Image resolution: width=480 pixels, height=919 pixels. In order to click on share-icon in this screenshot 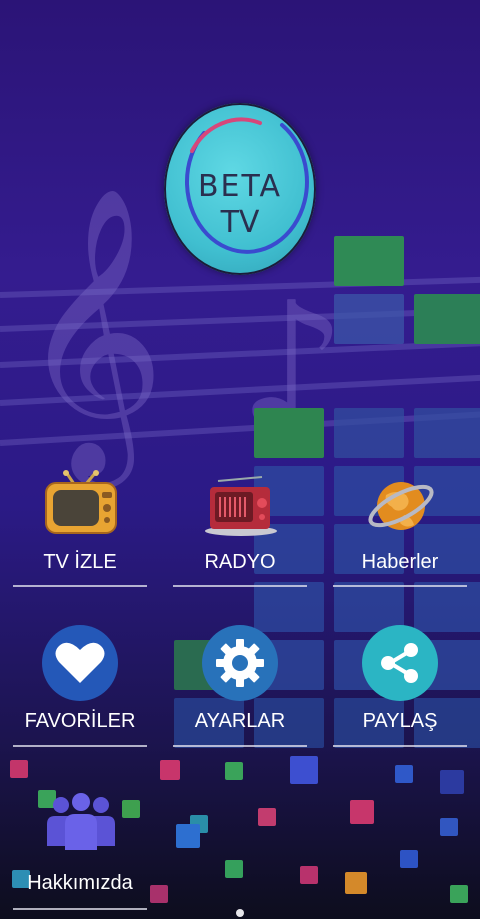, I will do `click(400, 663)`.